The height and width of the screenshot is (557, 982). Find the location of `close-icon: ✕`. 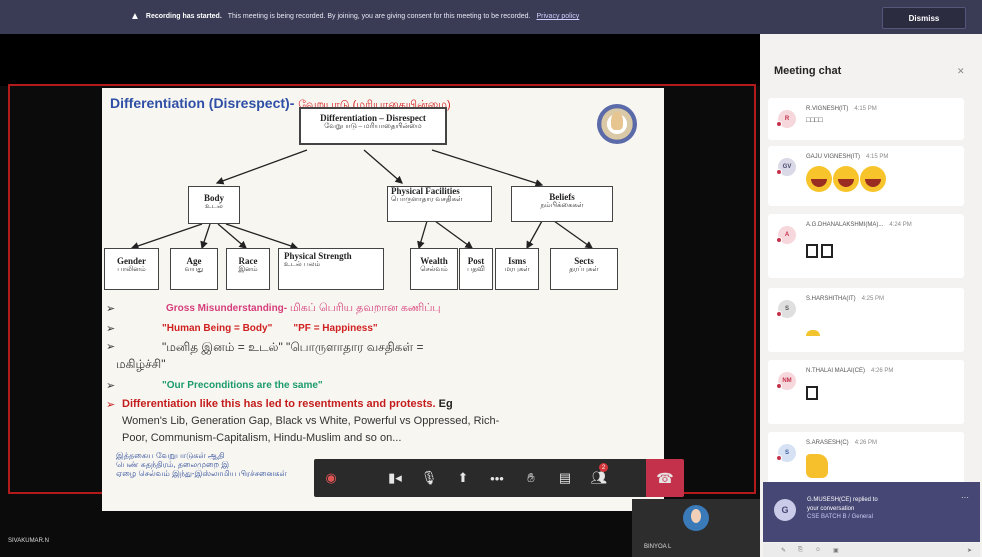

close-icon: ✕ is located at coordinates (961, 71).